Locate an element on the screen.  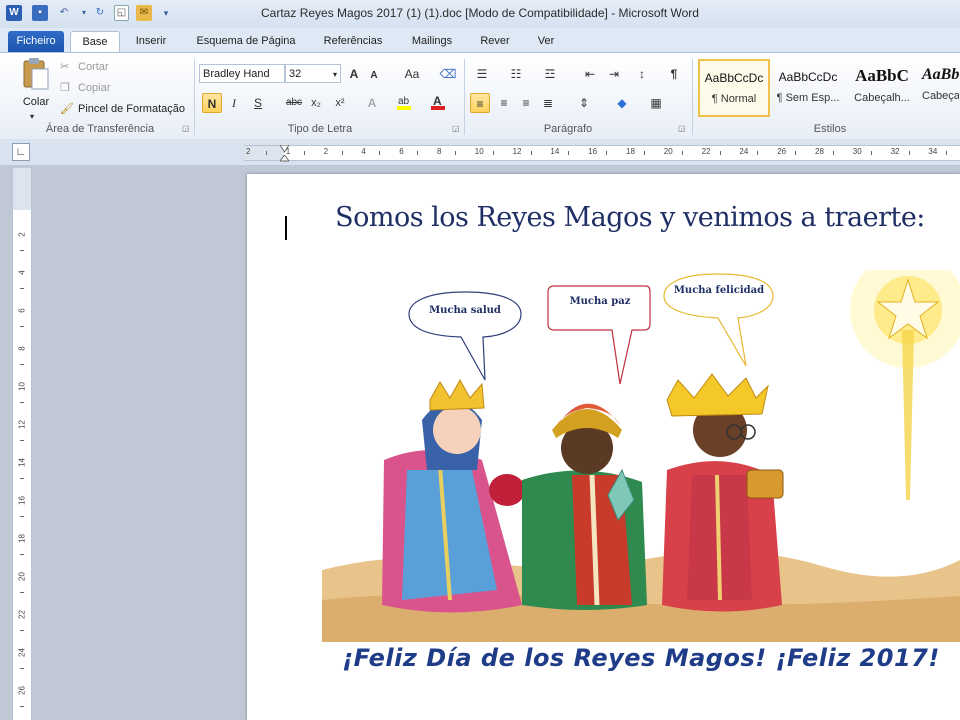
ruler-number: 12 is located at coordinates (517, 151).